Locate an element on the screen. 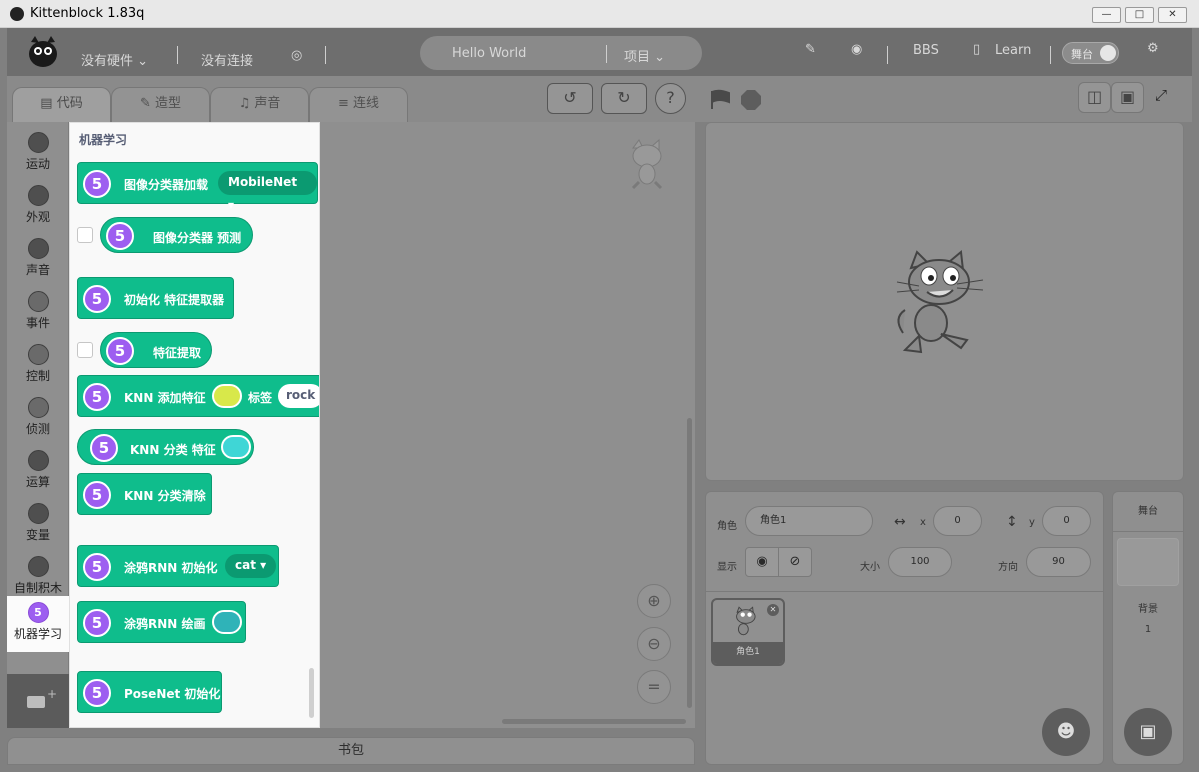  redo-button: ↻ is located at coordinates (624, 98).